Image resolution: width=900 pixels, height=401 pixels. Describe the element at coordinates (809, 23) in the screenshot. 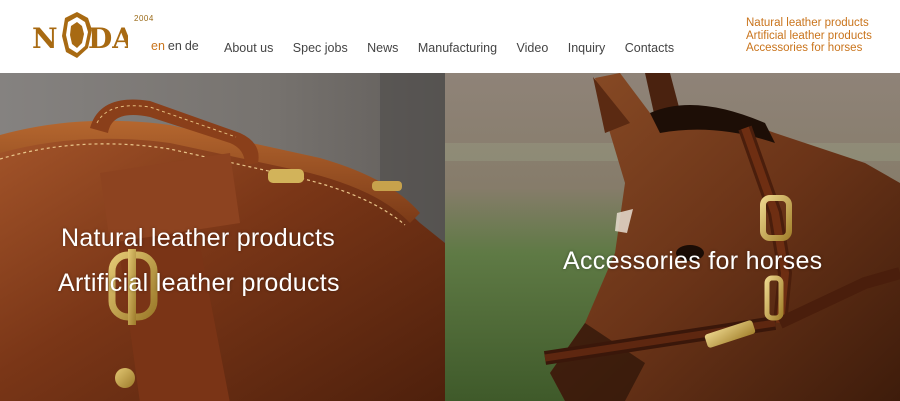

I see `link-natural-leather: Natural leather products` at that location.